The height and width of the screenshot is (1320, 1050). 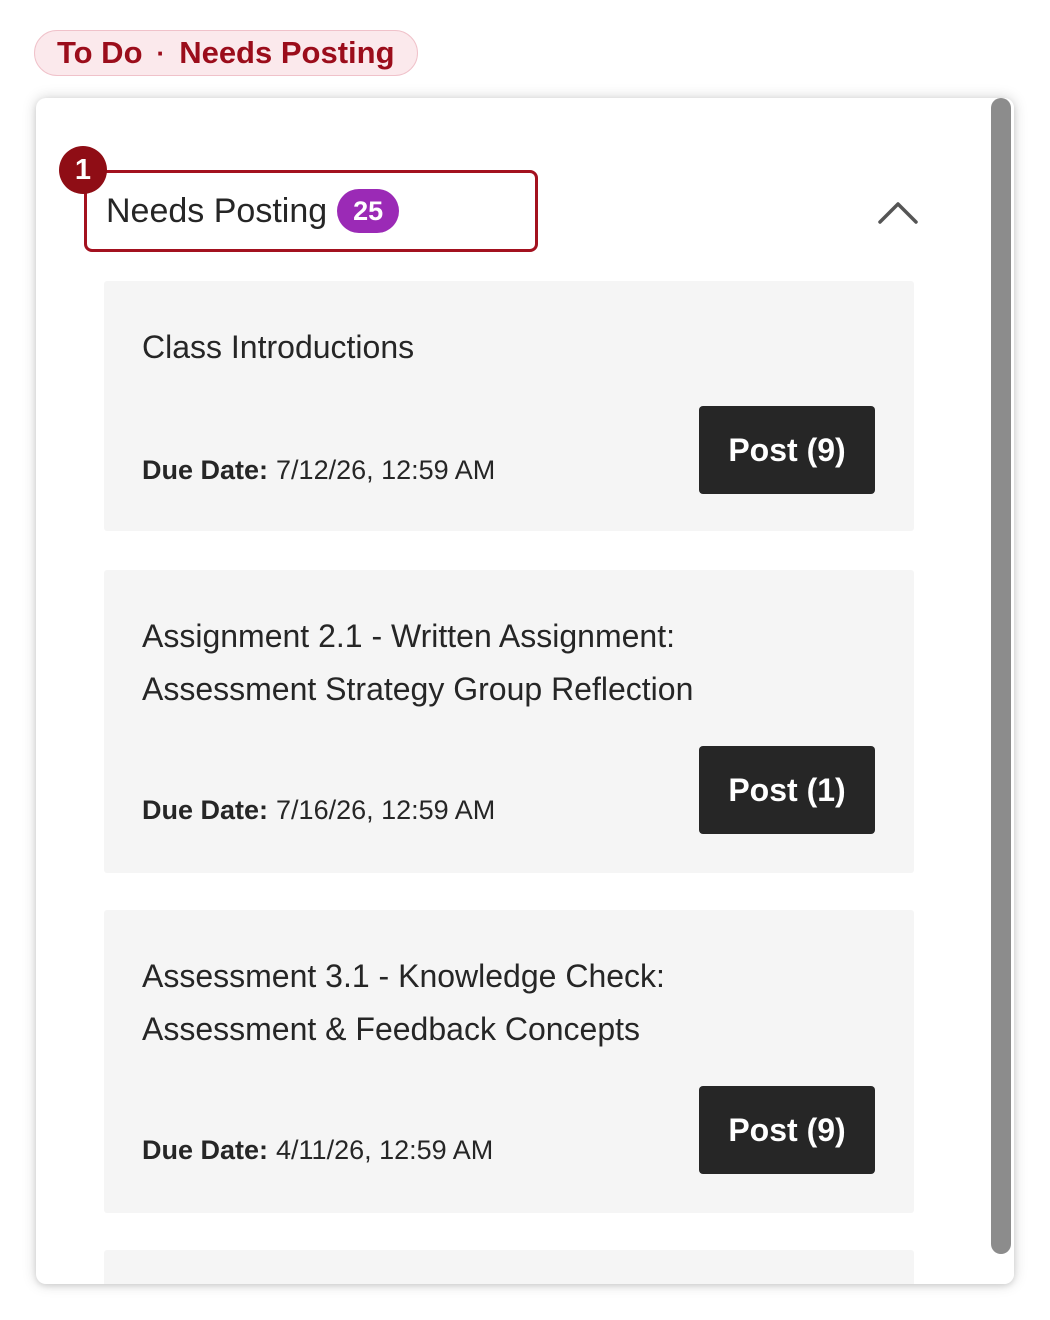 What do you see at coordinates (386, 470) in the screenshot?
I see `due-date-value: 7/12/26, 12:59 AM` at bounding box center [386, 470].